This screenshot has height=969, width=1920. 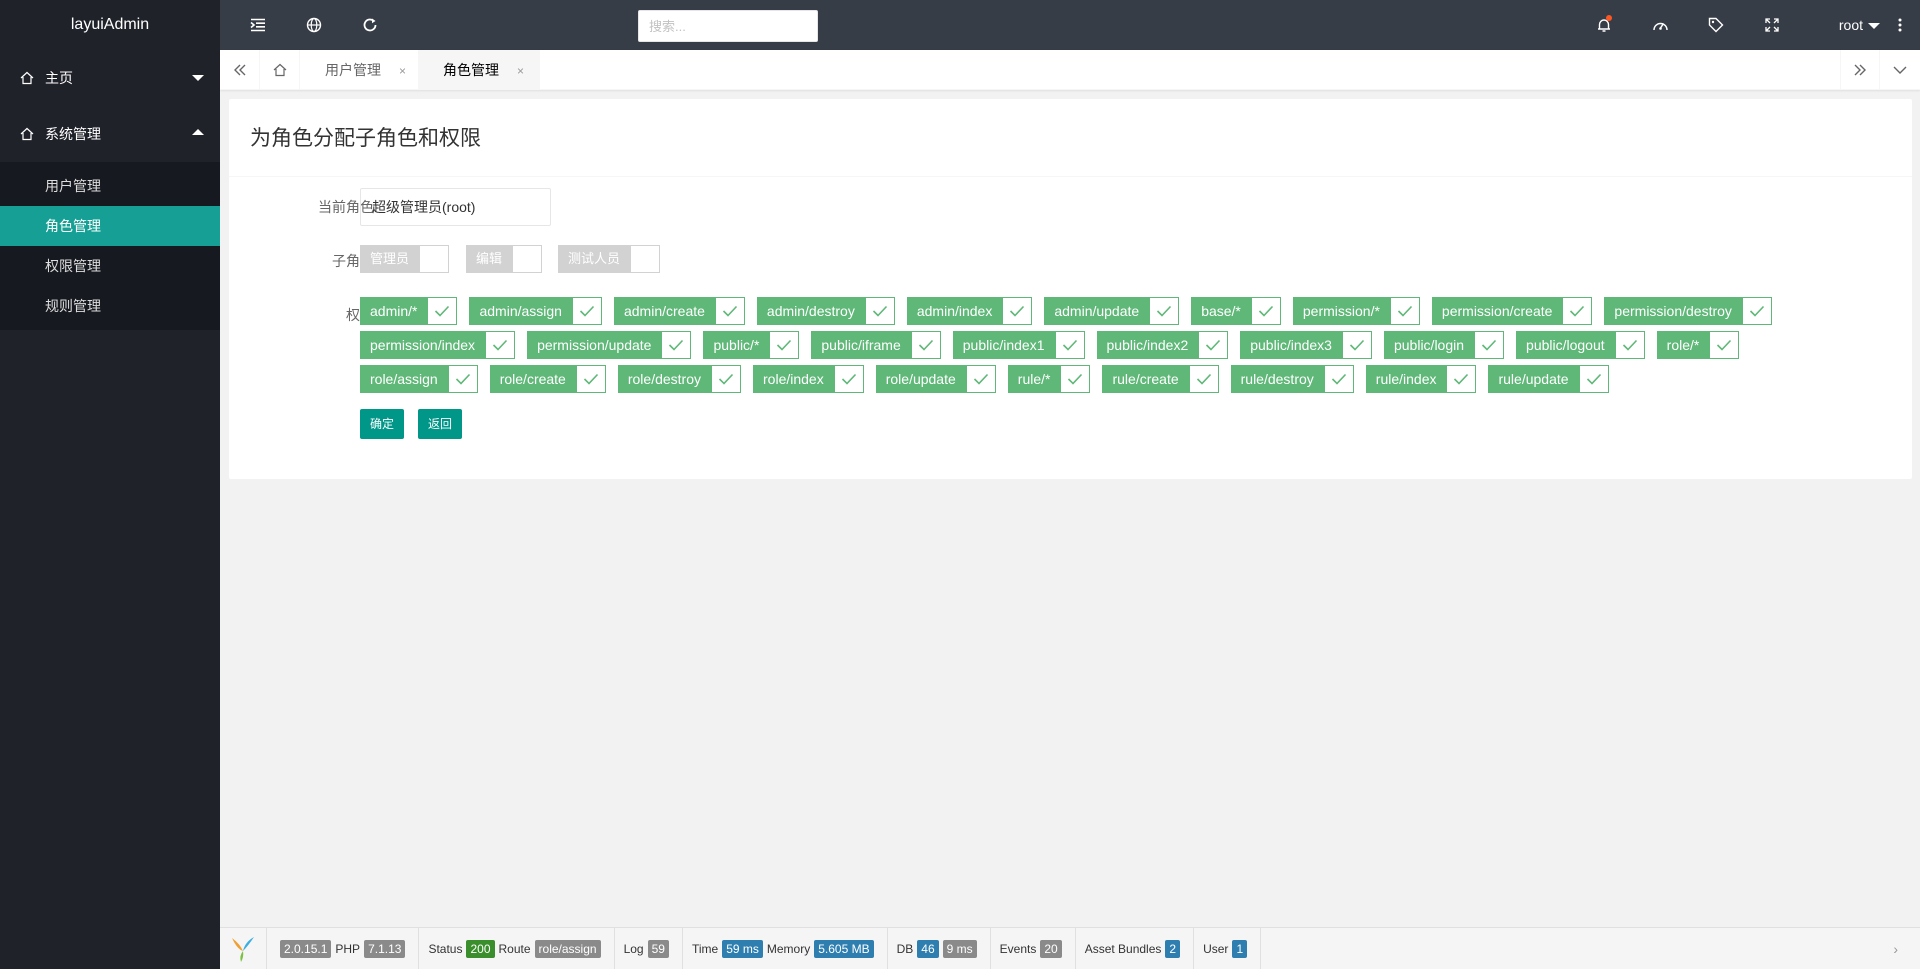 I want to click on permission-checkbox: public/iframe, so click(x=876, y=345).